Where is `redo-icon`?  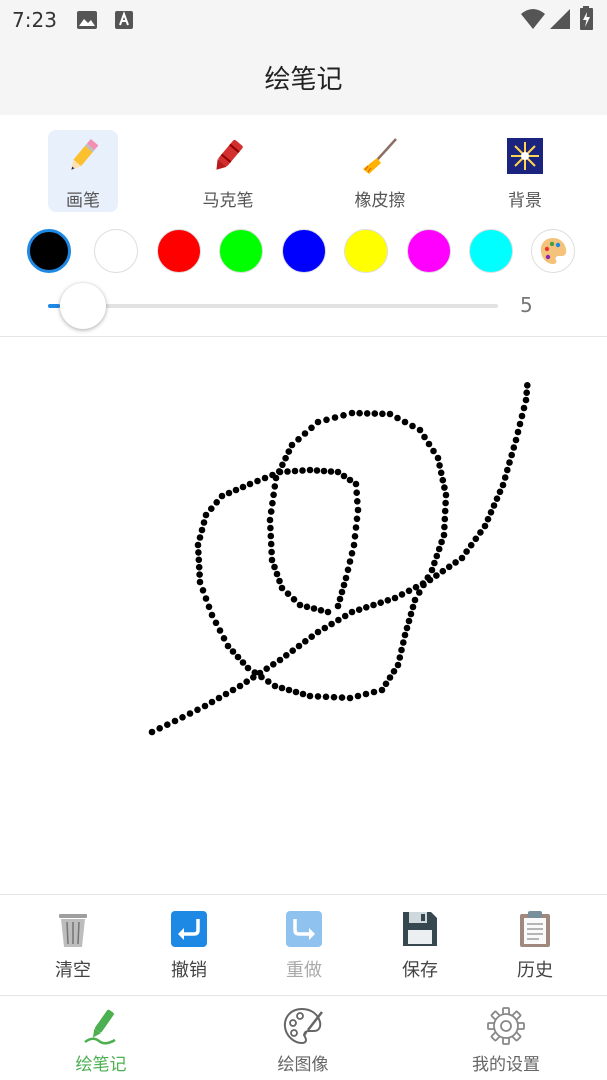
redo-icon is located at coordinates (304, 929).